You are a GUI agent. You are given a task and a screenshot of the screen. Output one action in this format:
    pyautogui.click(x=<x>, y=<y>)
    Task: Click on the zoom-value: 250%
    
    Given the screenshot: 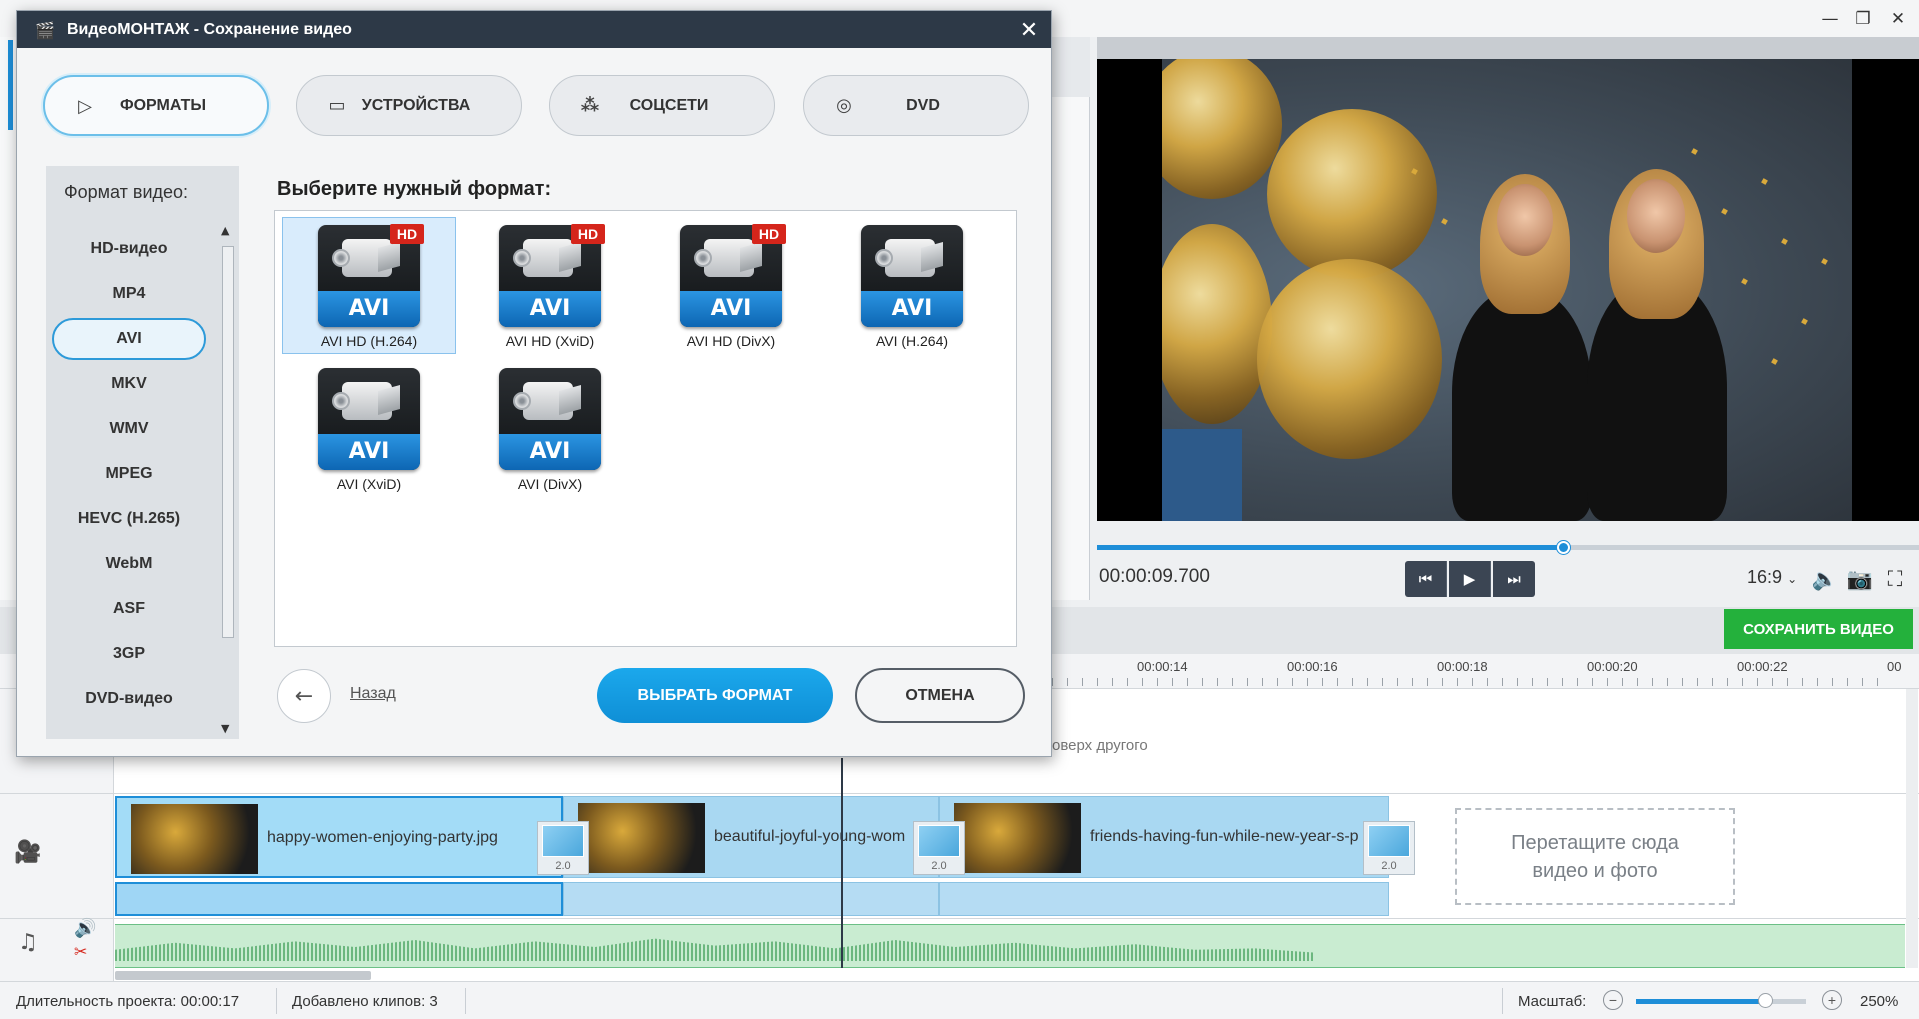 What is the action you would take?
    pyautogui.click(x=1879, y=1001)
    